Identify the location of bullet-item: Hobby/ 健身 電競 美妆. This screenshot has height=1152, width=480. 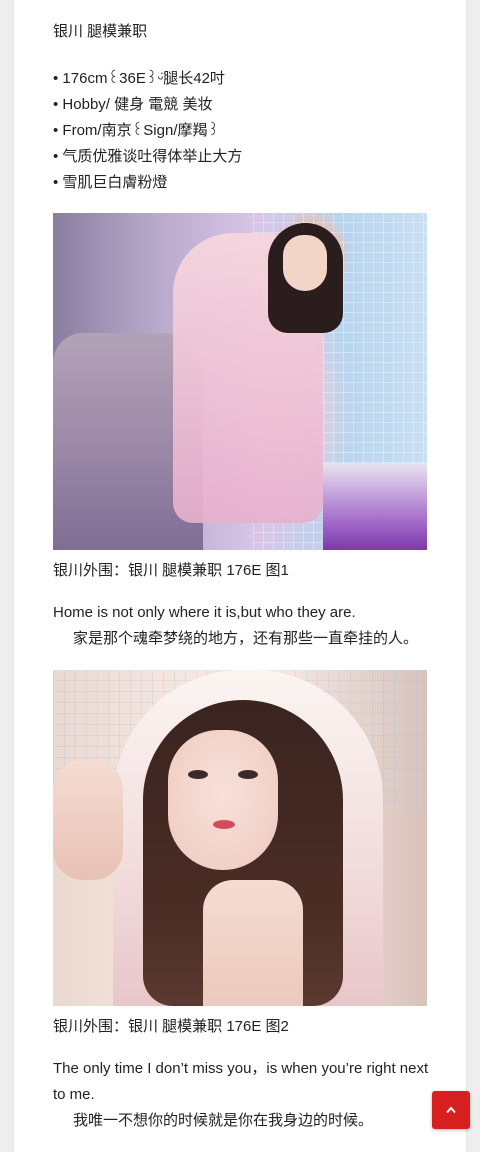
(147, 105).